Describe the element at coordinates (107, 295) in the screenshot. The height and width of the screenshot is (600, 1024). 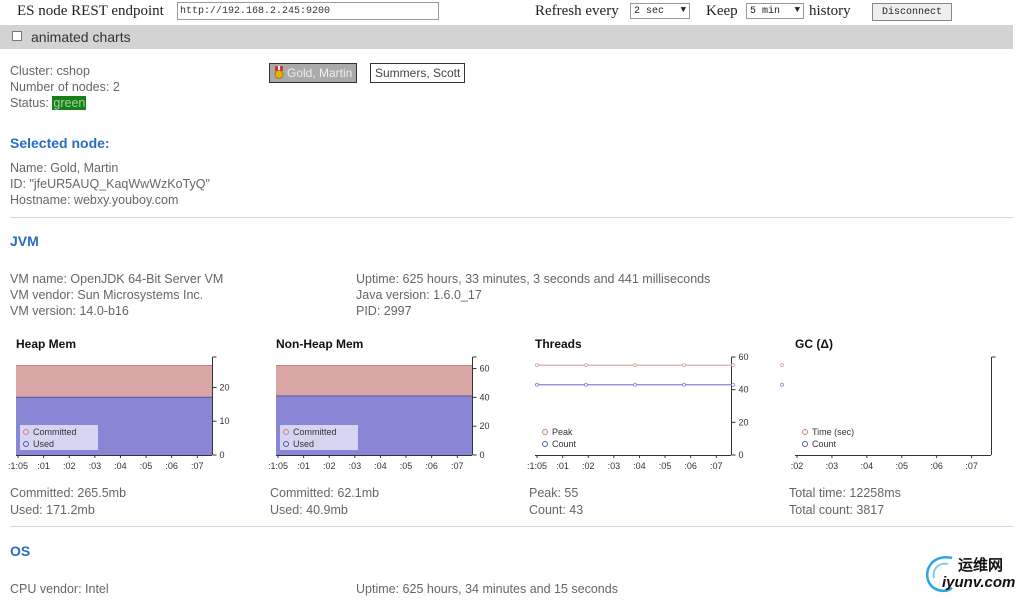
I see `vm-vendor: VM vendor: Sun Microsystems Inc.` at that location.